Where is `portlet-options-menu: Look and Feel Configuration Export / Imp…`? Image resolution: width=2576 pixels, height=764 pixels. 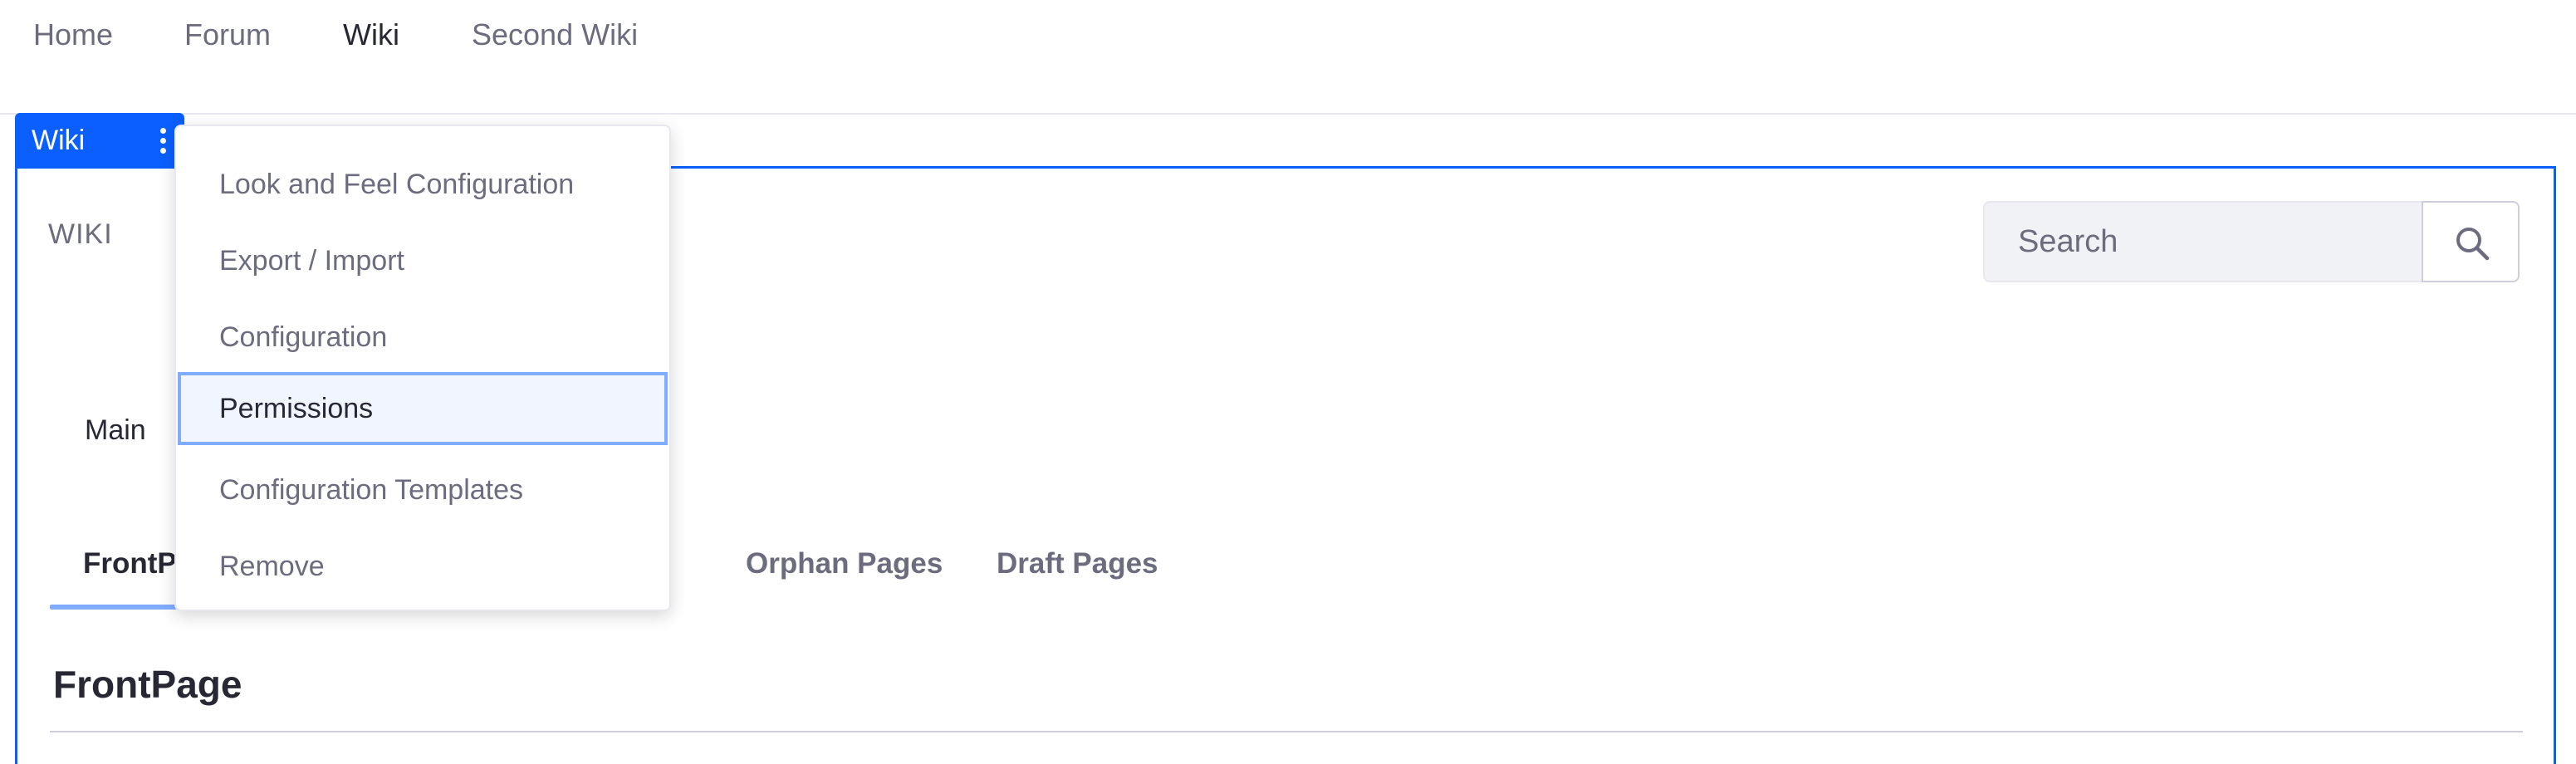
portlet-options-menu: Look and Feel Configuration Export / Imp… is located at coordinates (422, 368).